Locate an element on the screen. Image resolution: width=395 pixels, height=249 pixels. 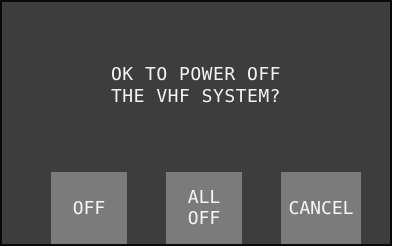
all-off-button: ALL OFF is located at coordinates (204, 208).